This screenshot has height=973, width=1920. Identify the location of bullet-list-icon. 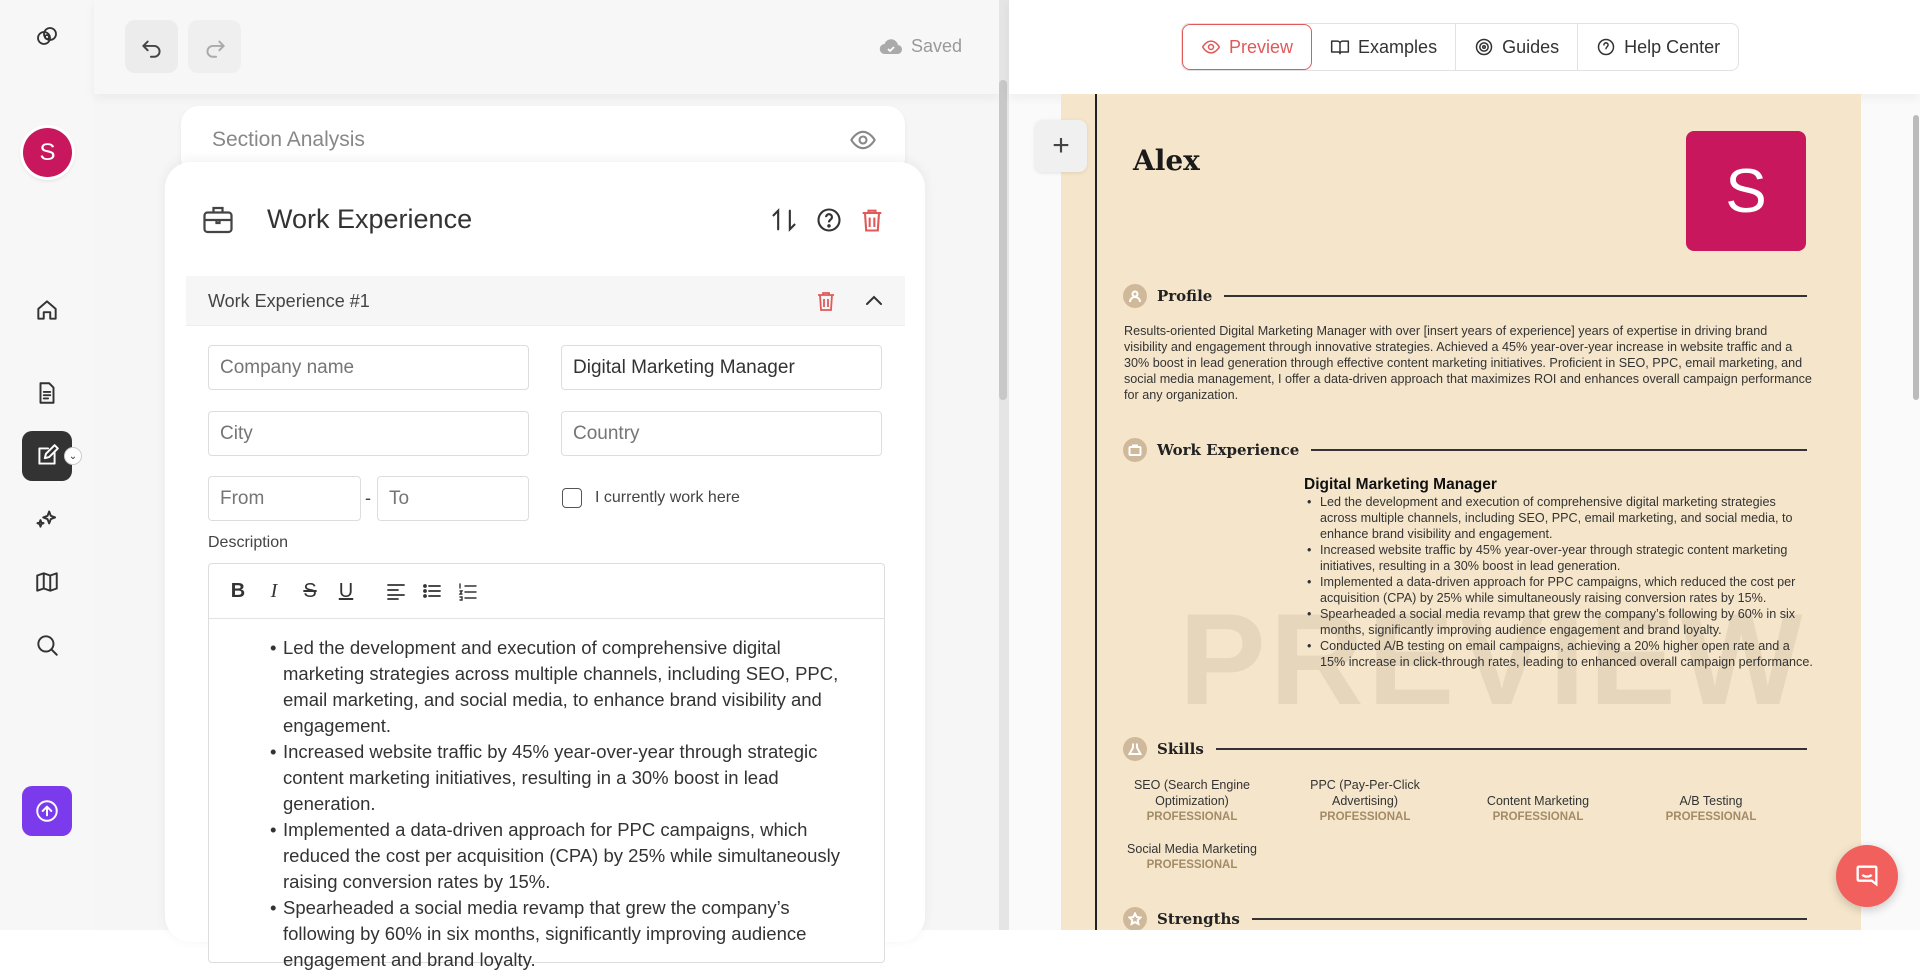
(432, 591).